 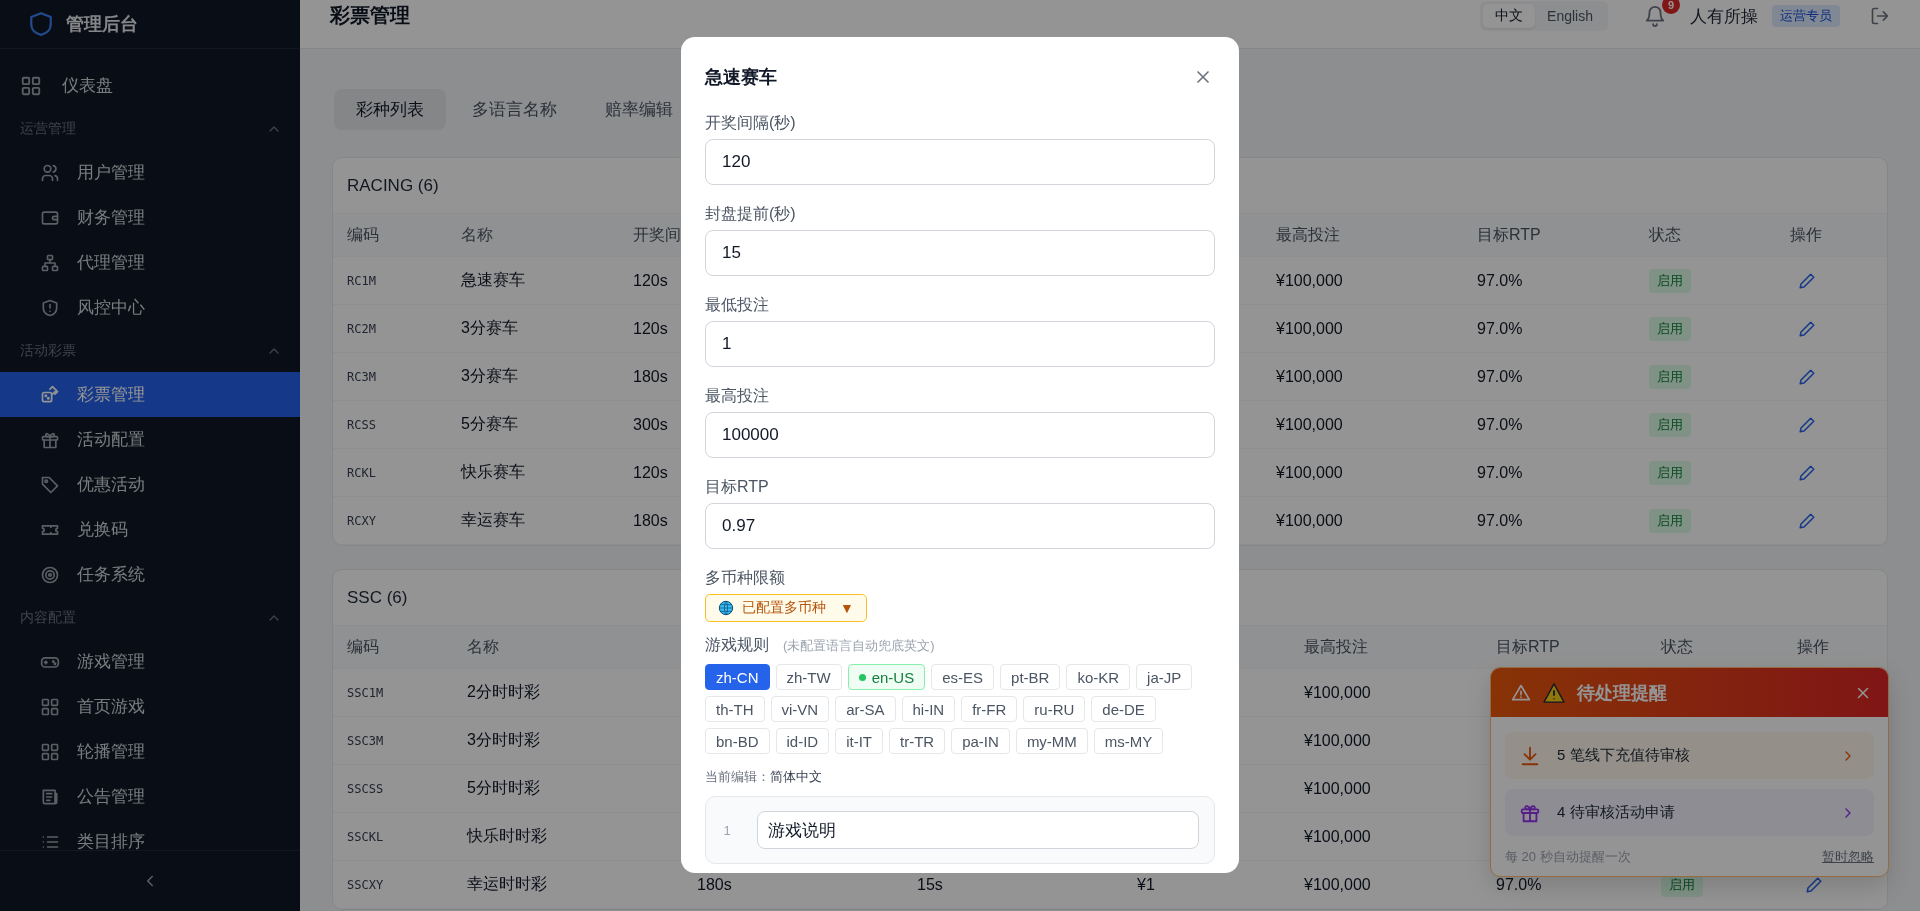 I want to click on field-label: 多币种限额, so click(x=745, y=578).